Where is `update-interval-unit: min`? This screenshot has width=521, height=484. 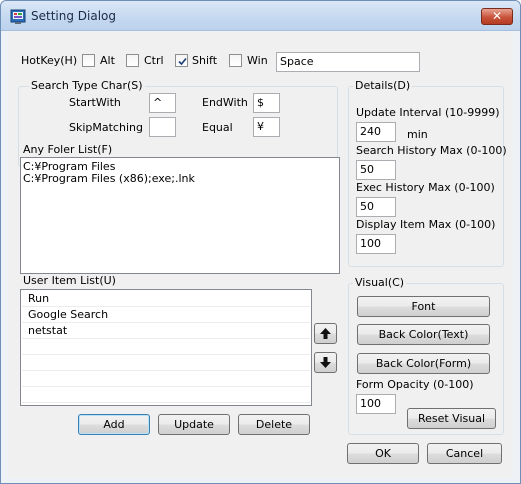
update-interval-unit: min is located at coordinates (417, 134).